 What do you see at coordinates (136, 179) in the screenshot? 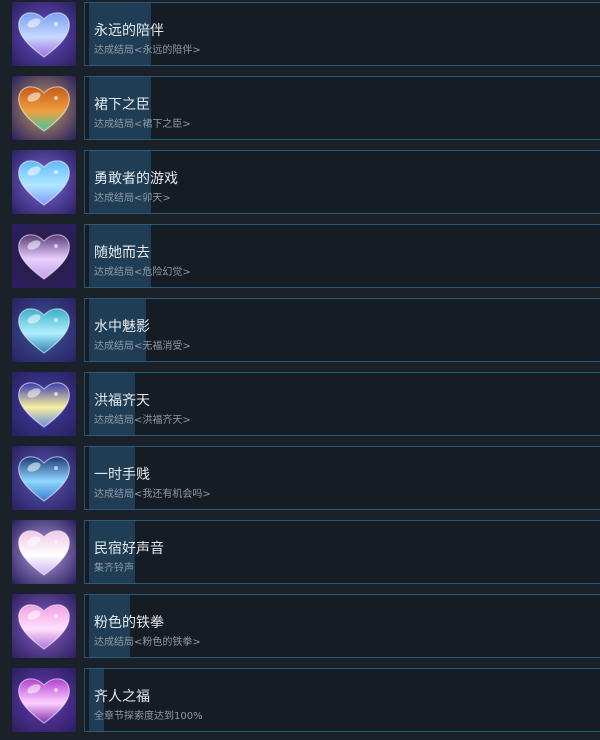
I see `achievement-title: 勇敢者的游戏` at bounding box center [136, 179].